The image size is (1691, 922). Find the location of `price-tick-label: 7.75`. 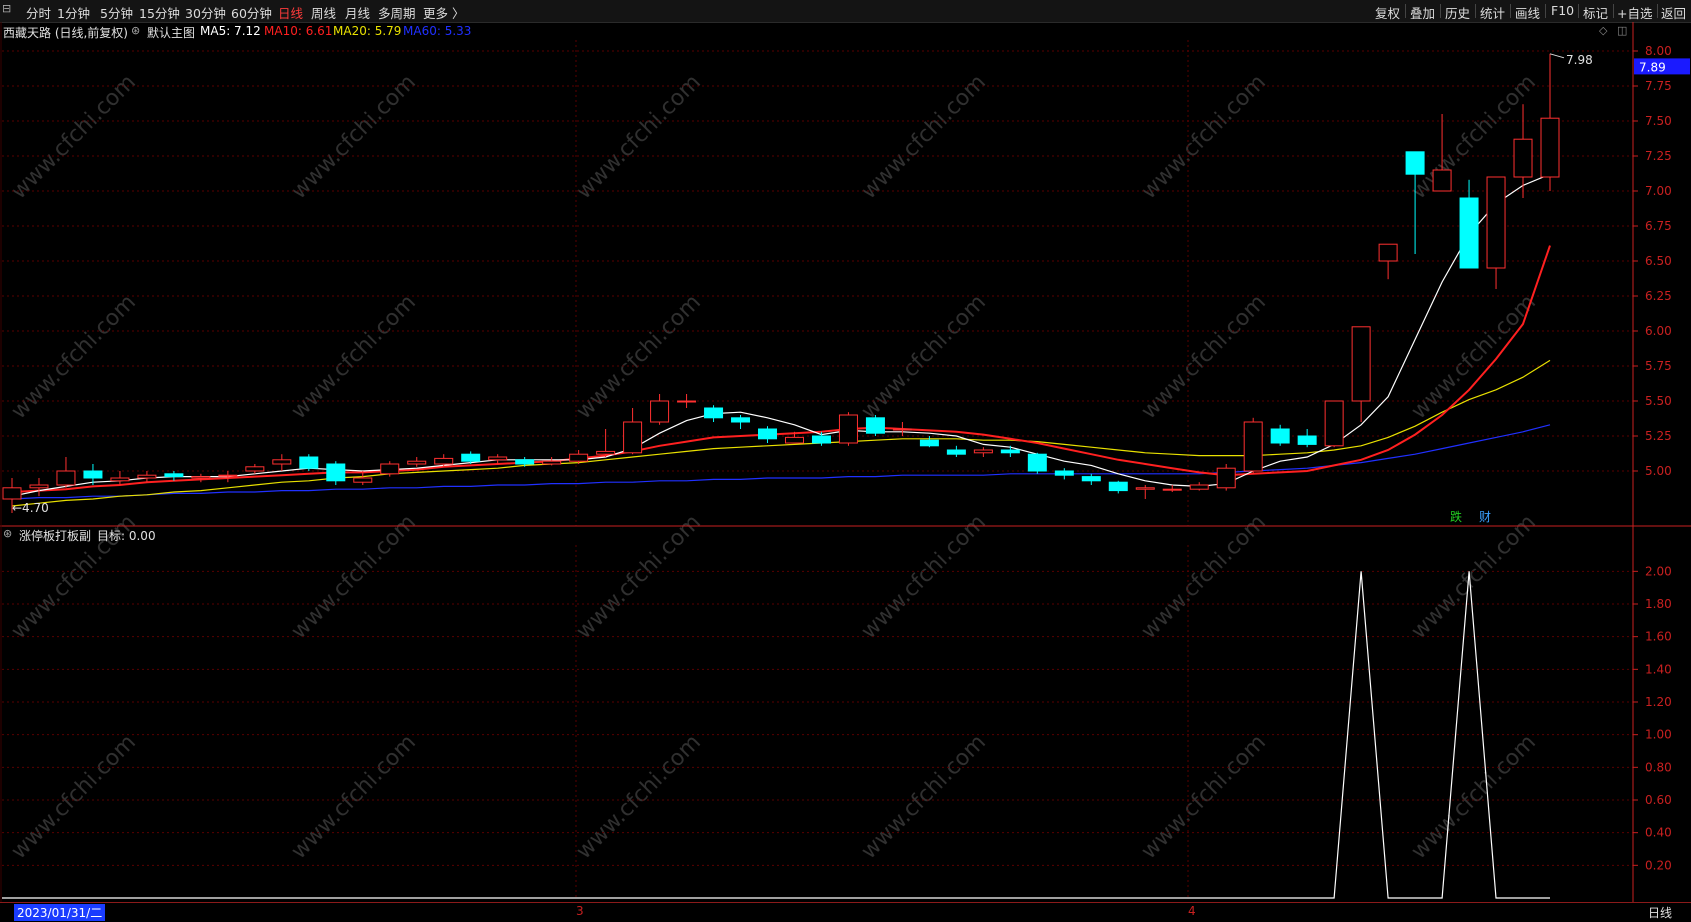

price-tick-label: 7.75 is located at coordinates (1658, 86).